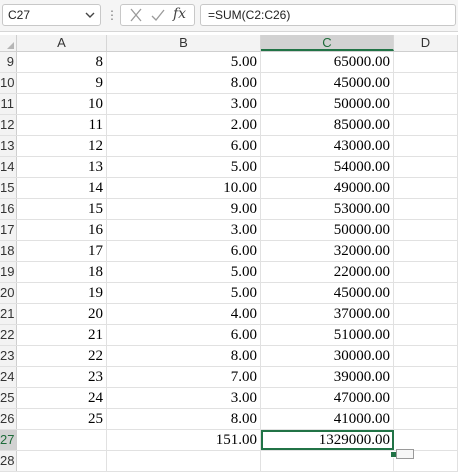  I want to click on row-header: 14, so click(8, 167).